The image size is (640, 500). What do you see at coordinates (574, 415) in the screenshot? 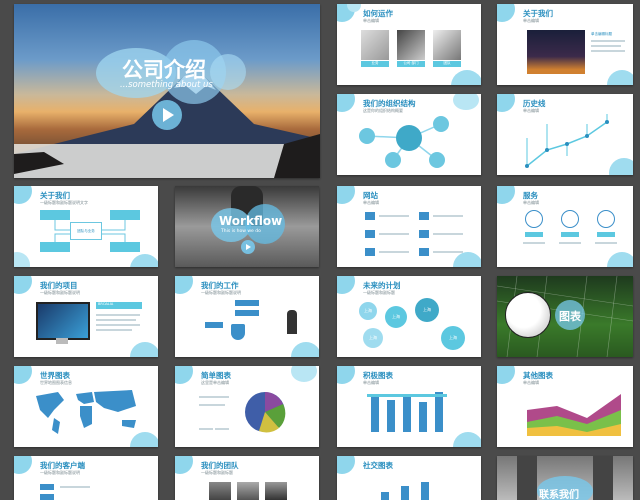
I see `area-chart` at bounding box center [574, 415].